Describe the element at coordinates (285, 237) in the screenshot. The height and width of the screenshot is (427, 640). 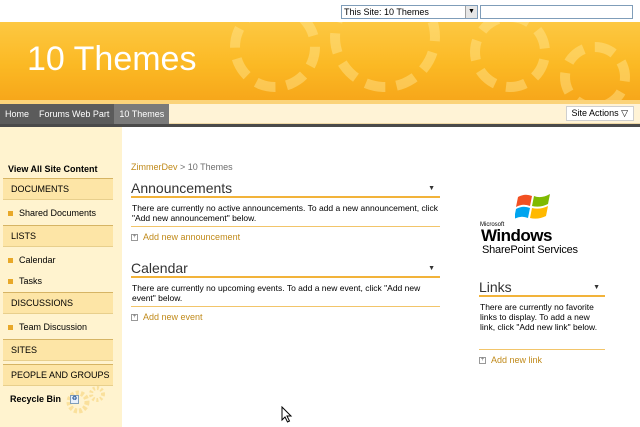
I see `add-new-announcement-link: + Add new announcement` at that location.